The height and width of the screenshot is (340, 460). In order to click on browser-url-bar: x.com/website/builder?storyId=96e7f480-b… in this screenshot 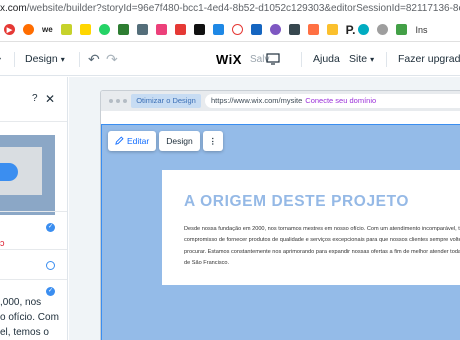, I will do `click(230, 9)`.